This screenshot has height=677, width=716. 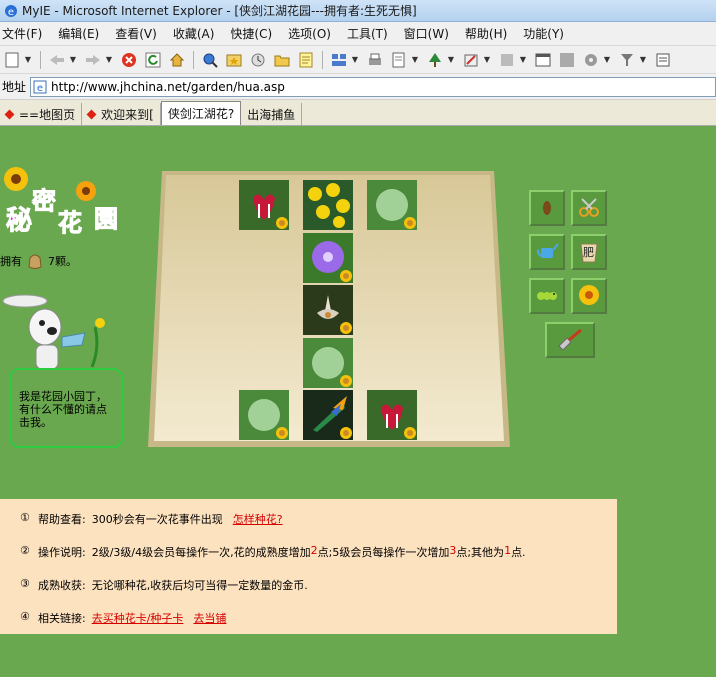 I want to click on forward-icon, so click(x=93, y=60).